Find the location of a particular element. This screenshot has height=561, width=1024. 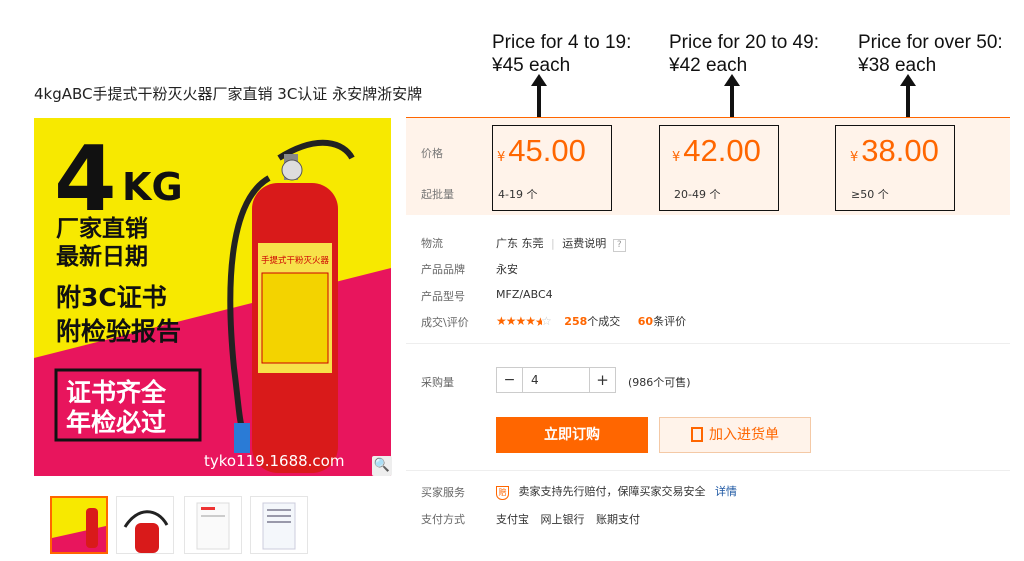

payment-method: 账期支付 is located at coordinates (618, 519).